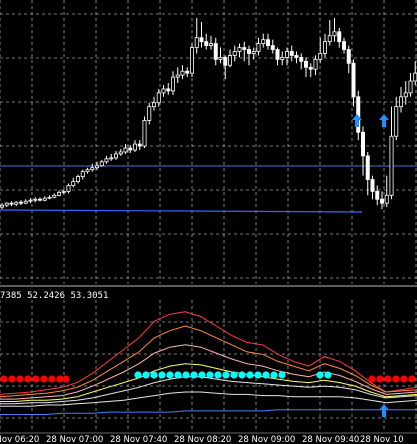 This screenshot has height=444, width=417. What do you see at coordinates (54, 296) in the screenshot?
I see `indicator-values: 7385 52.2426 53.3051` at bounding box center [54, 296].